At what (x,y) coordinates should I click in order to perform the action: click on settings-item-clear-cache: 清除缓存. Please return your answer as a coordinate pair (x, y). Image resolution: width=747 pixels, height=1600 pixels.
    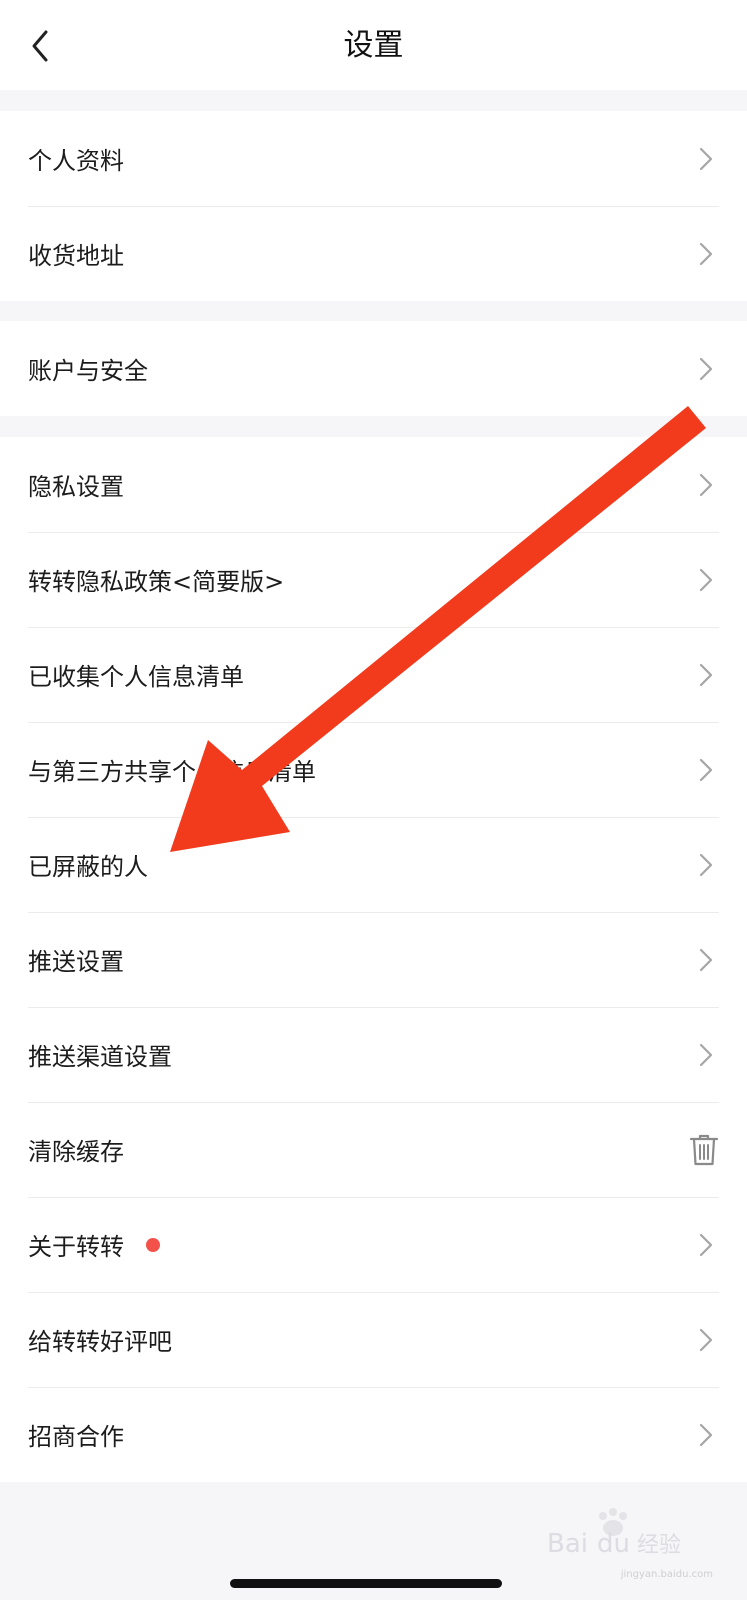
    Looking at the image, I should click on (373, 1149).